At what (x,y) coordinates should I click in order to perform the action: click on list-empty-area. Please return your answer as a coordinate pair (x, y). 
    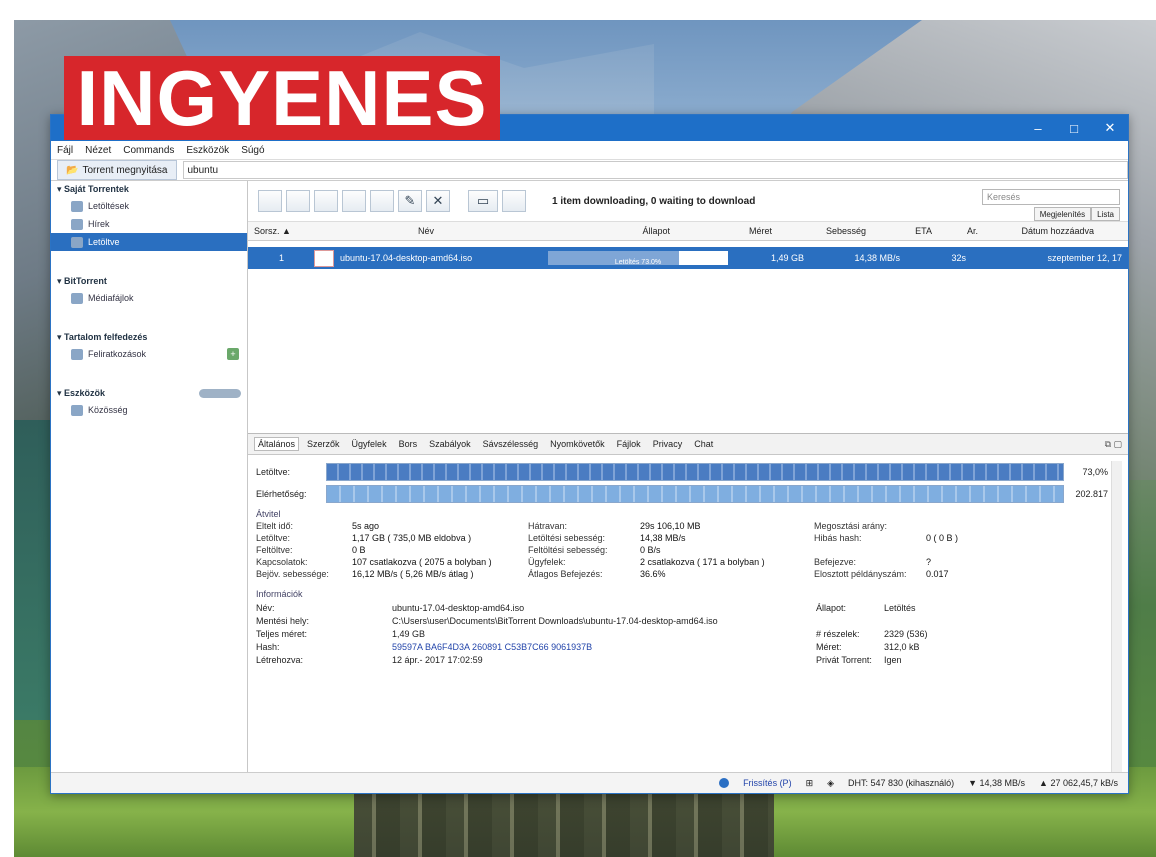
    Looking at the image, I should click on (688, 351).